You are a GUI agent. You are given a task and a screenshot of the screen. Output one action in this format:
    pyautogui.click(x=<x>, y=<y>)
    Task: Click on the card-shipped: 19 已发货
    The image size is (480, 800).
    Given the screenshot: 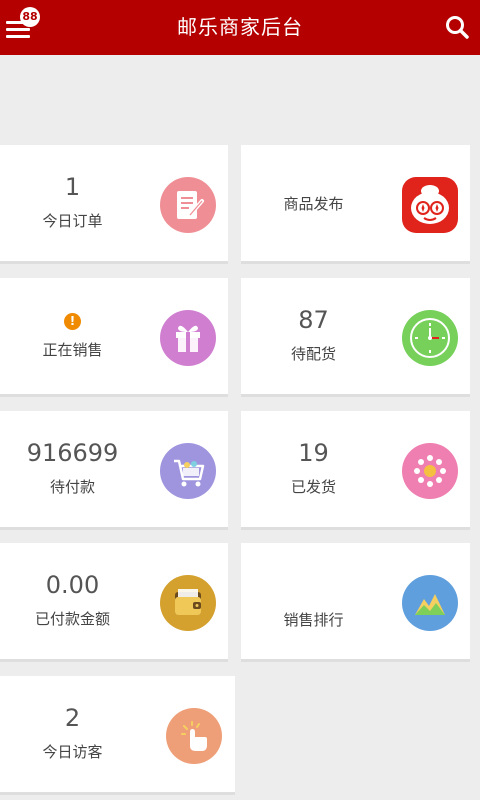 What is the action you would take?
    pyautogui.click(x=355, y=469)
    